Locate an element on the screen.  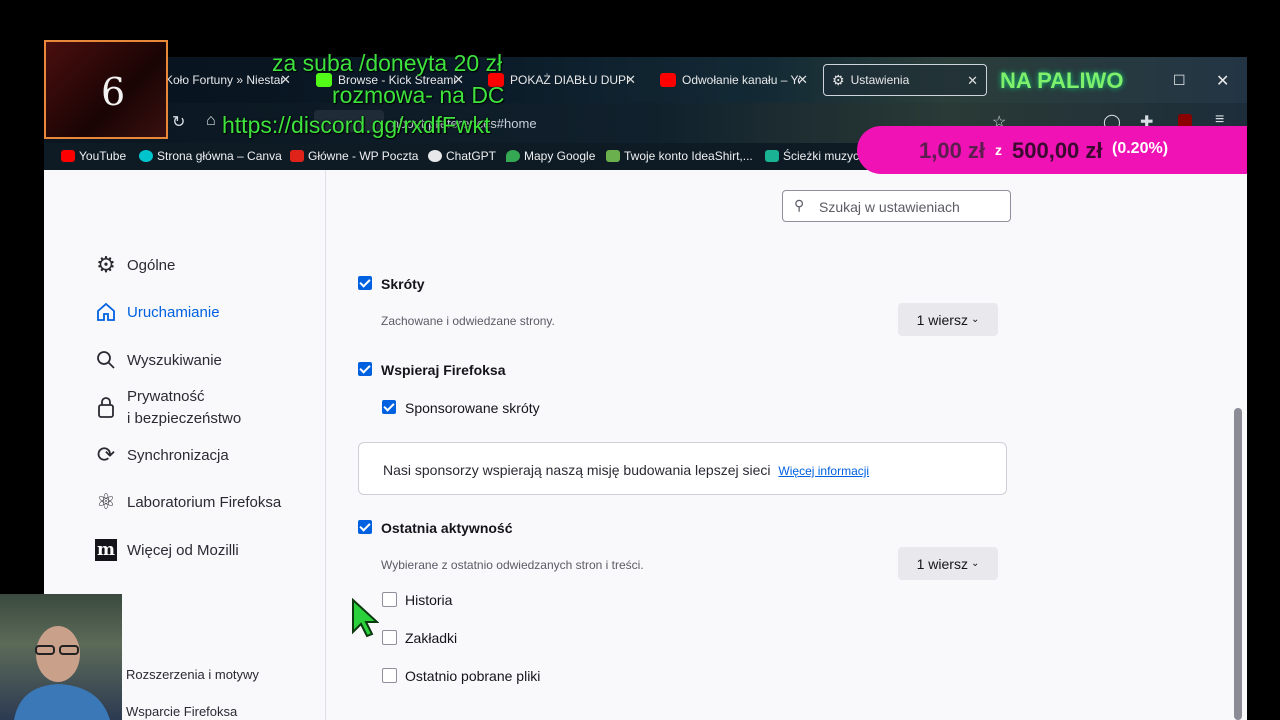
shortcuts-checkbox is located at coordinates (365, 283).